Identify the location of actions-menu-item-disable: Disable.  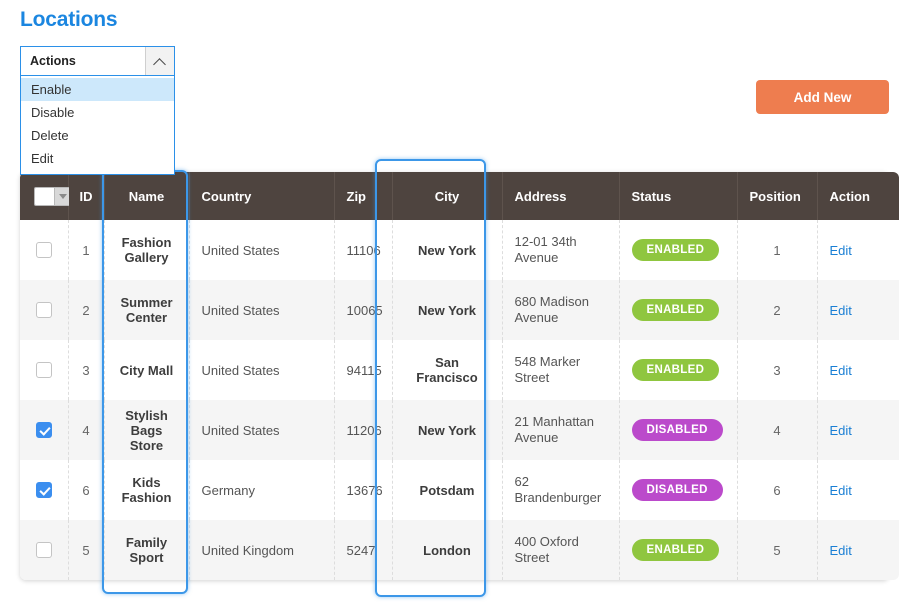
(97, 112).